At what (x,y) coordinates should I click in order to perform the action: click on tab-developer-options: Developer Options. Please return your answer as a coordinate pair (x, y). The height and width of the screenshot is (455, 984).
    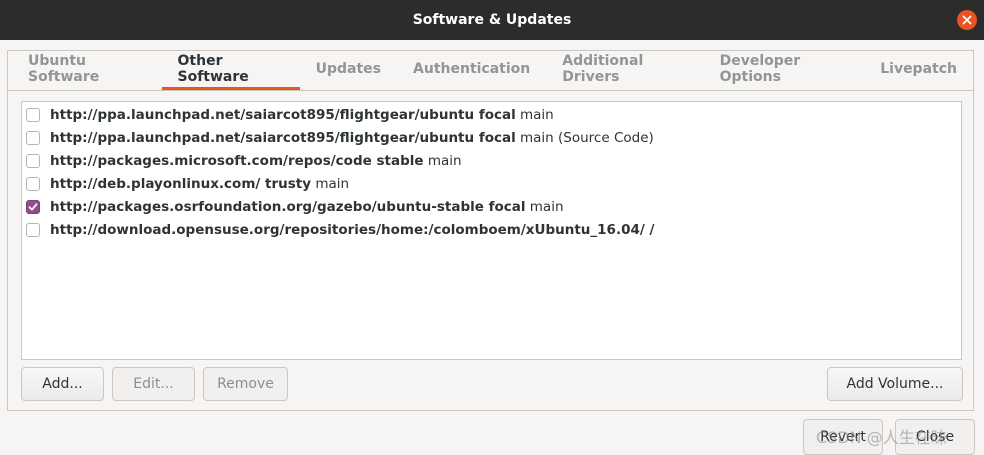
    Looking at the image, I should click on (784, 70).